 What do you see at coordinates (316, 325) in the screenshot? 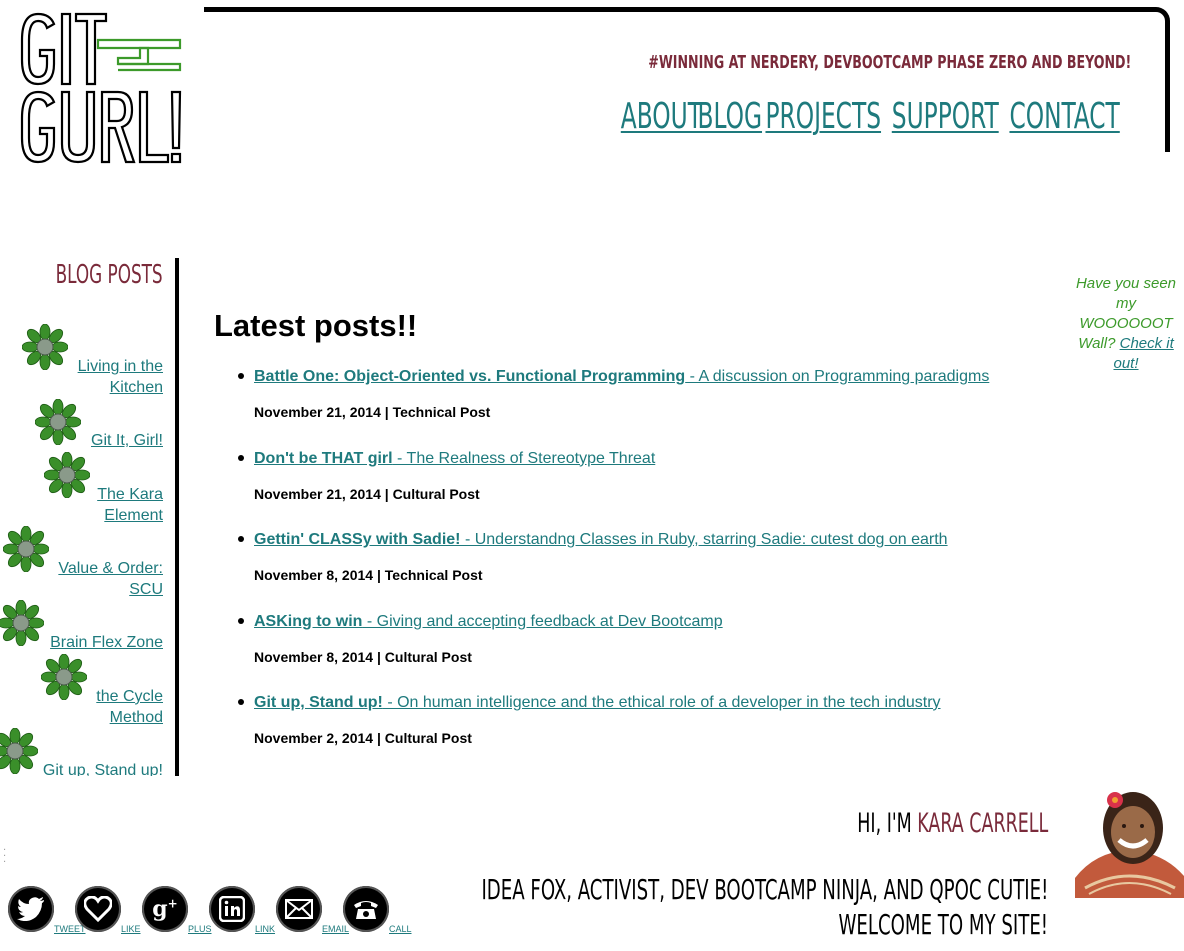
I see `page-title: Latest posts!!` at bounding box center [316, 325].